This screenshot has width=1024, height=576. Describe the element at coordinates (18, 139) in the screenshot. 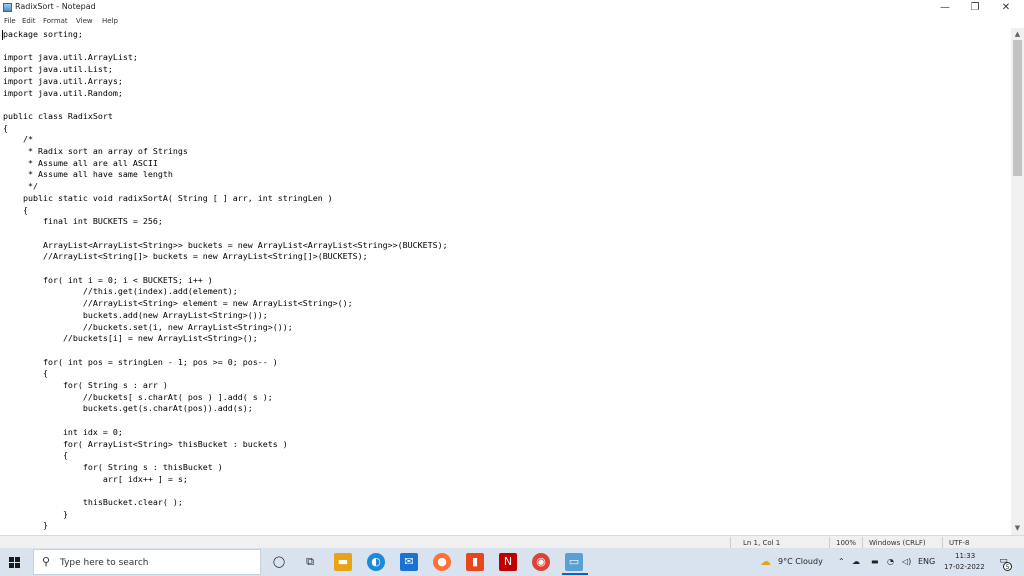

I see `code-line: /*` at that location.